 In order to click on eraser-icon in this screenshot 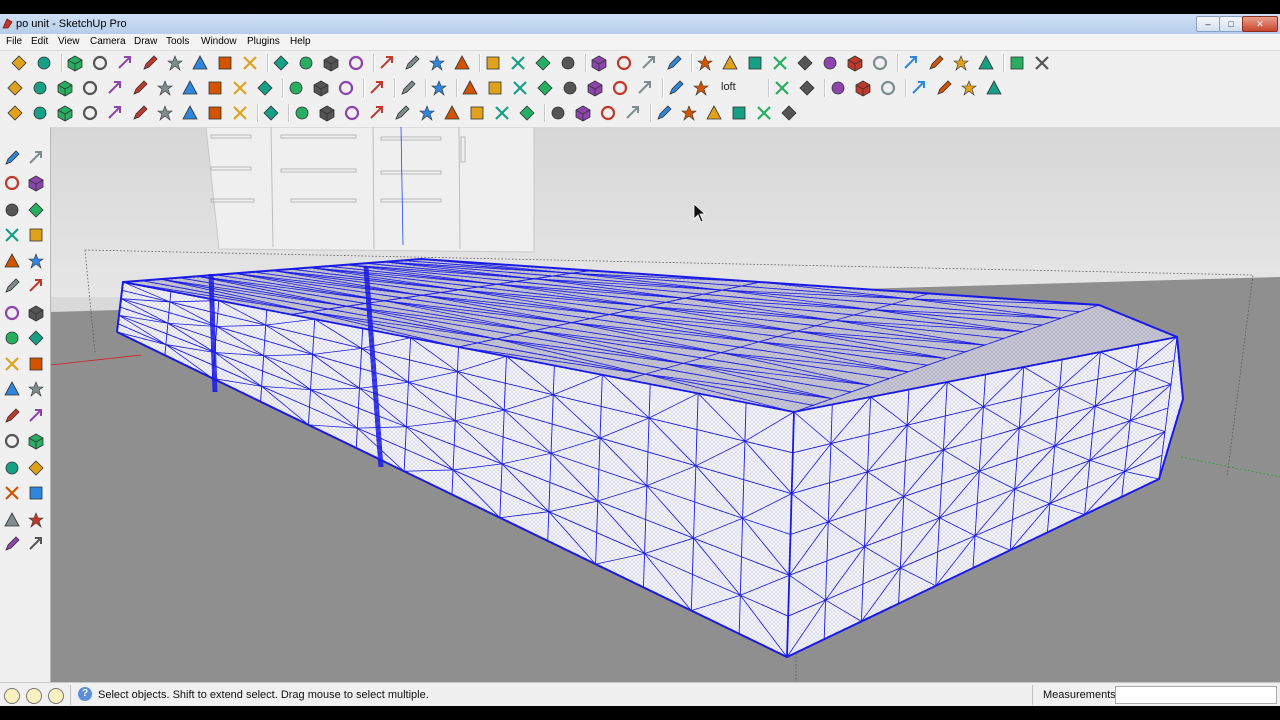, I will do `click(36, 183)`.